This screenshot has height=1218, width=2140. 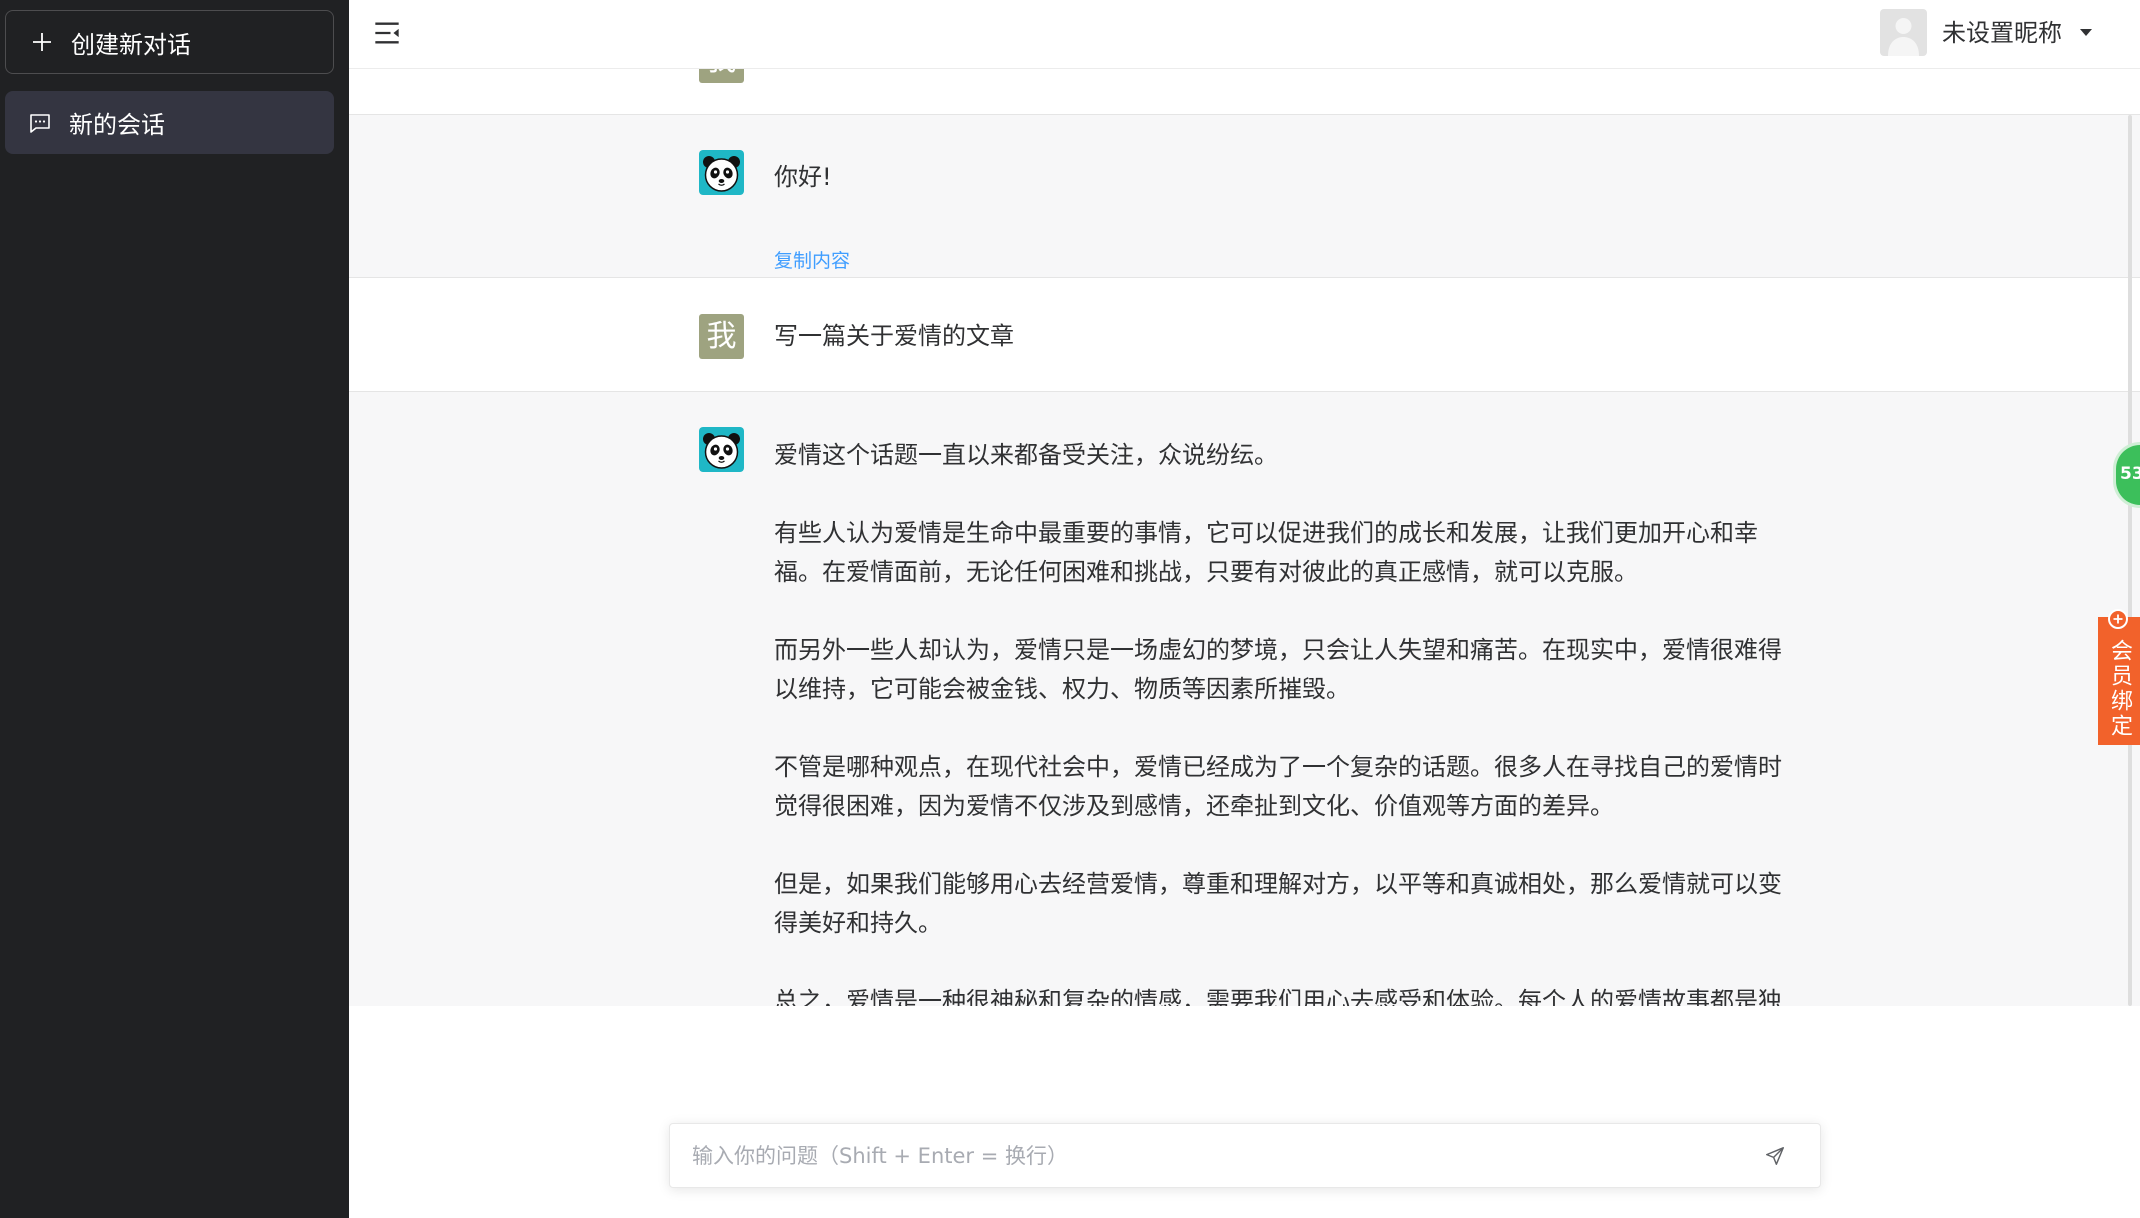 What do you see at coordinates (387, 33) in the screenshot?
I see `menu-fold-icon` at bounding box center [387, 33].